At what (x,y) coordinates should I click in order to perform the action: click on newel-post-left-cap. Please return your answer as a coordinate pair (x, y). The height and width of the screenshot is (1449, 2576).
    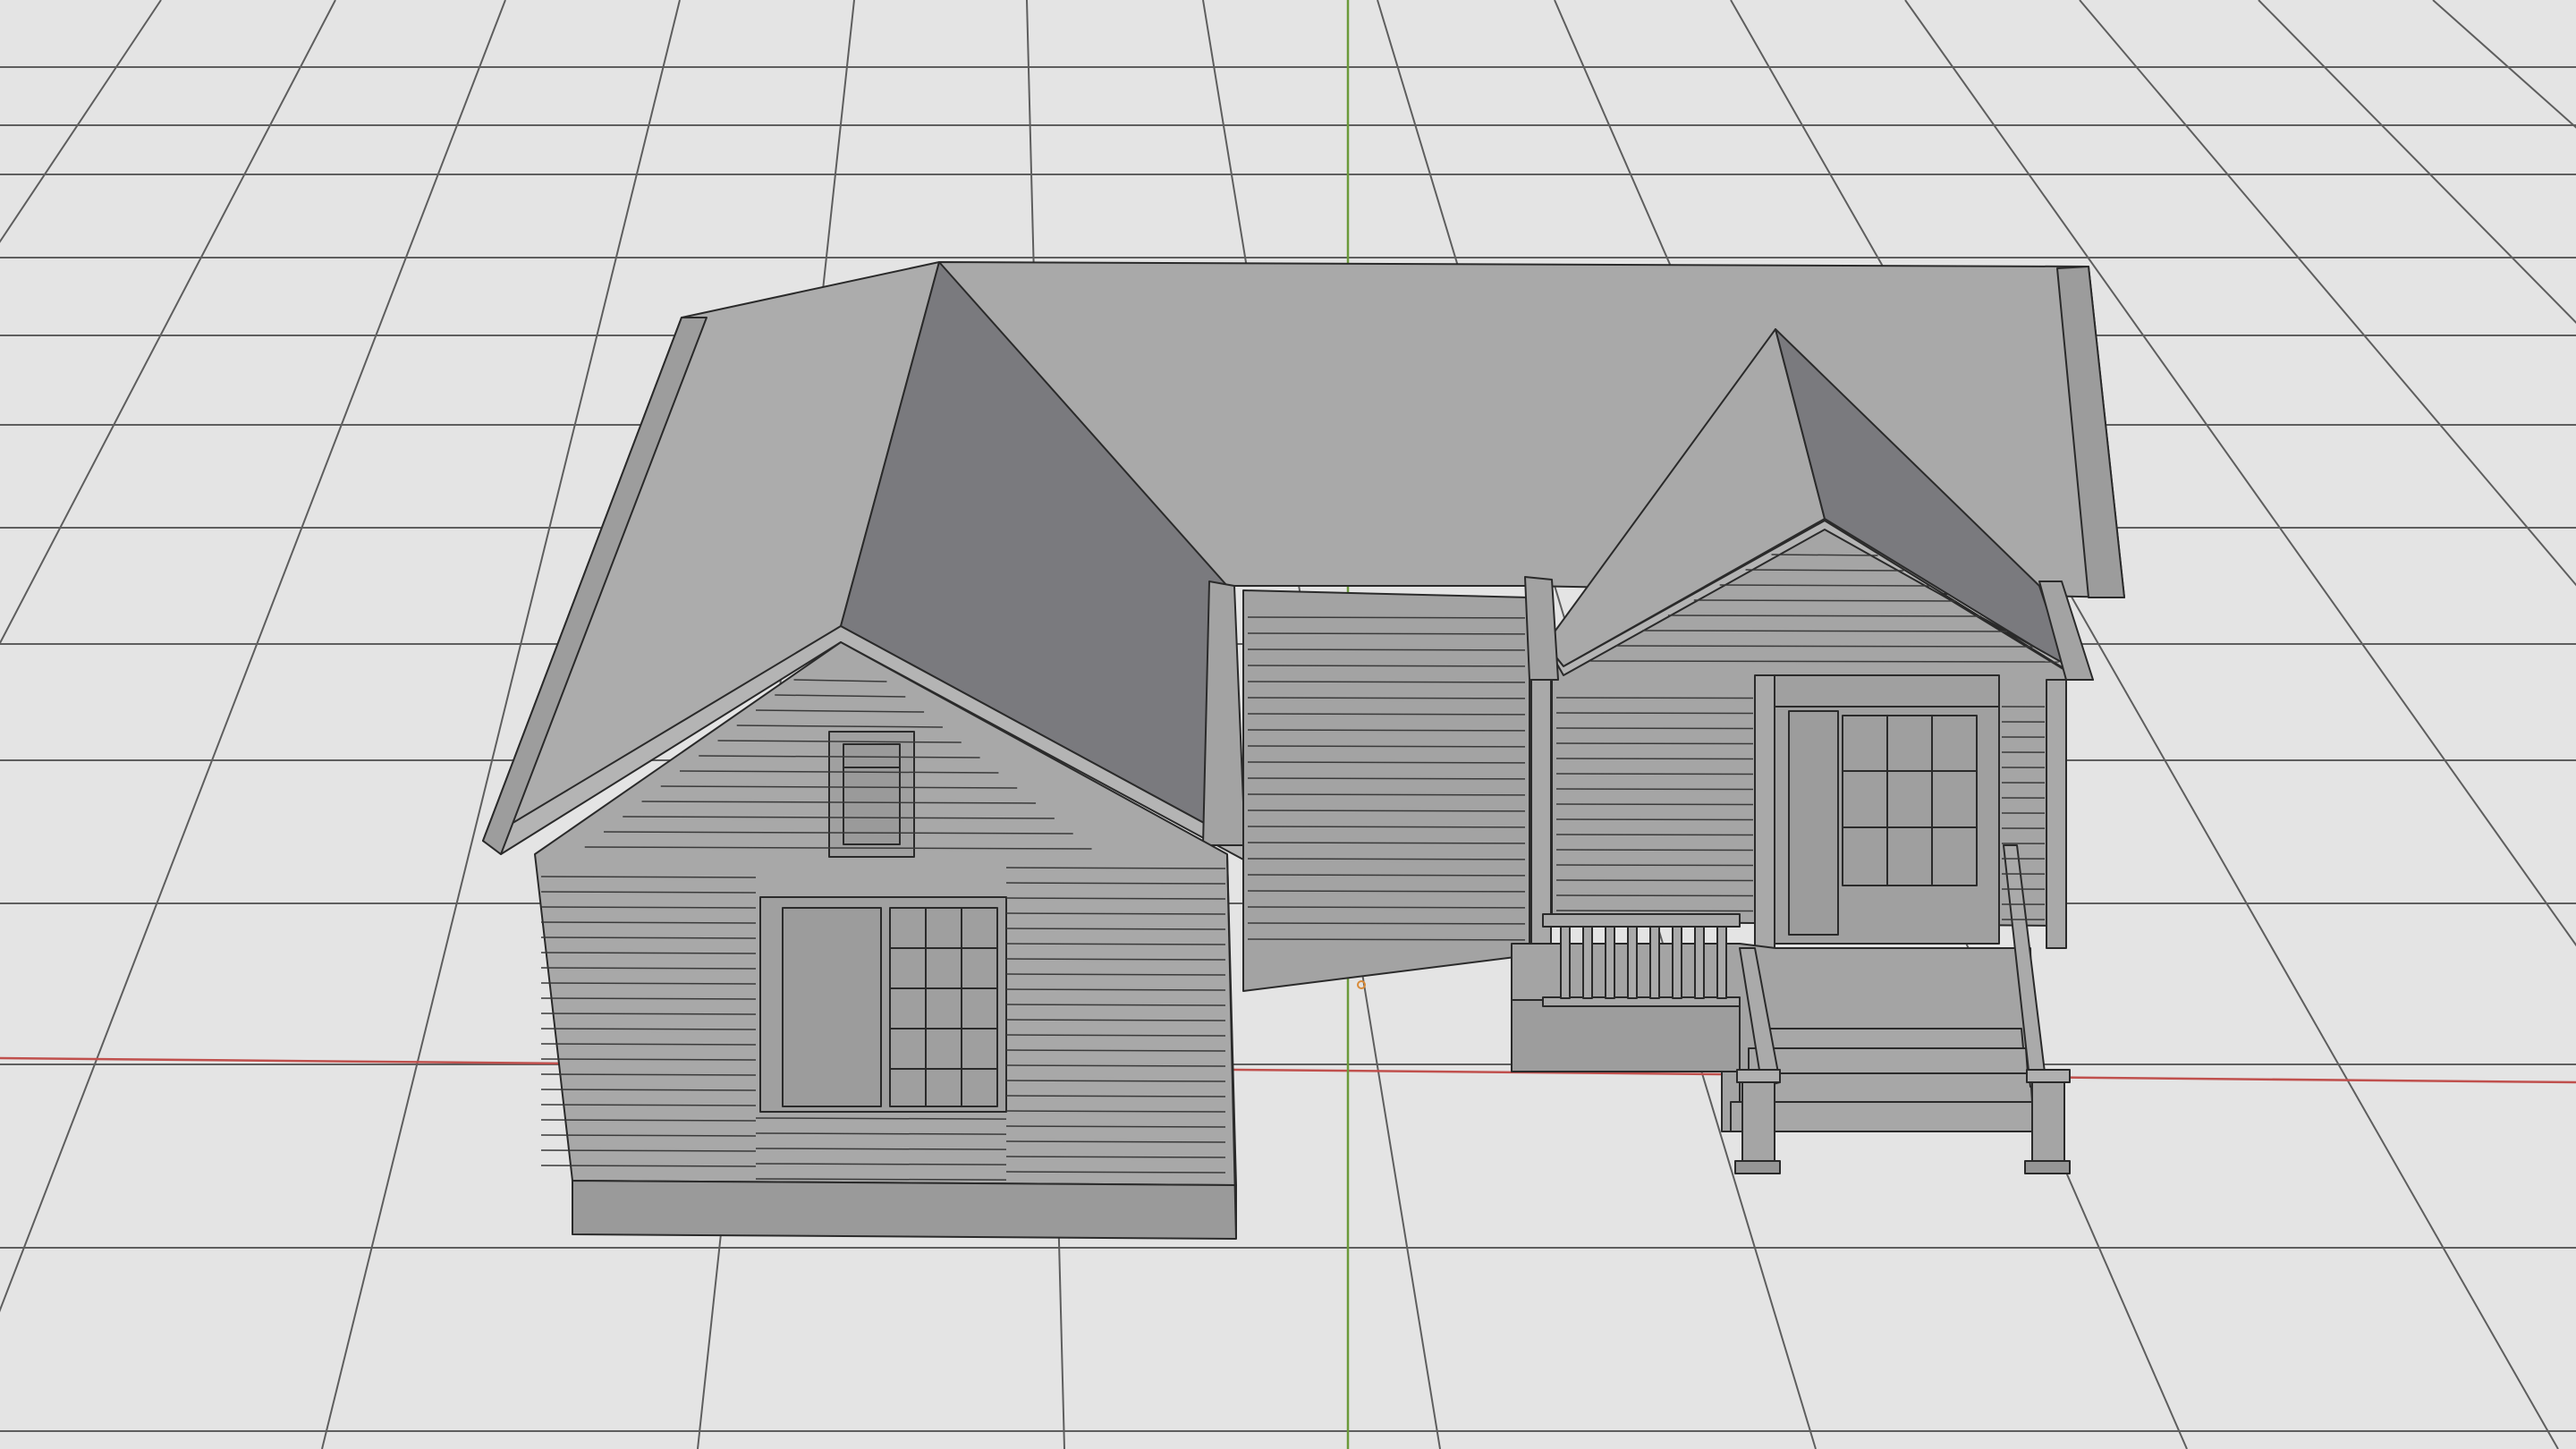
    Looking at the image, I should click on (1758, 1076).